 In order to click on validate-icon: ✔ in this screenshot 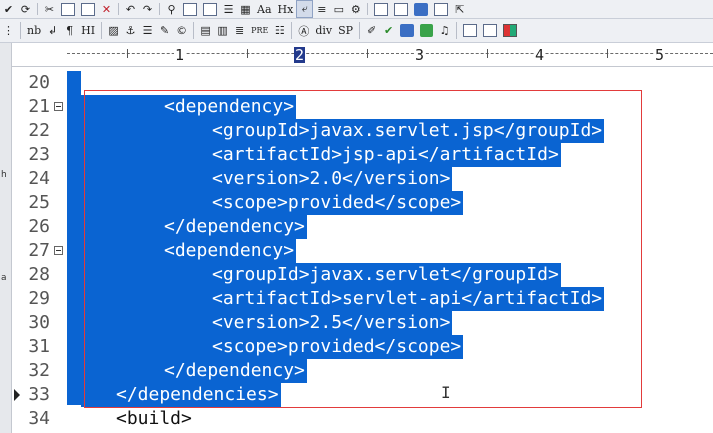, I will do `click(388, 30)`.